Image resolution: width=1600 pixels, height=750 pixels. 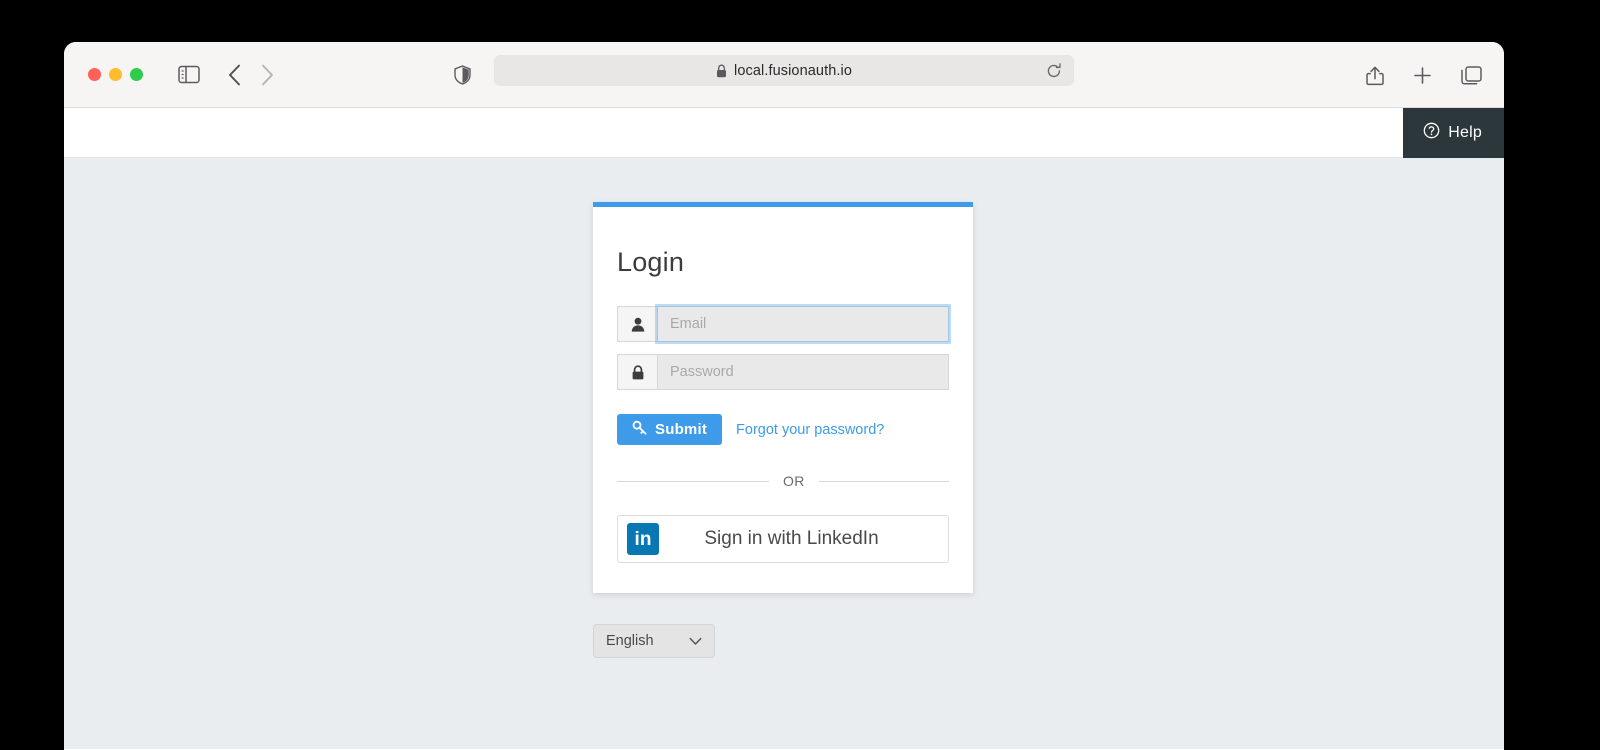 What do you see at coordinates (234, 75) in the screenshot?
I see `back-chevron-icon` at bounding box center [234, 75].